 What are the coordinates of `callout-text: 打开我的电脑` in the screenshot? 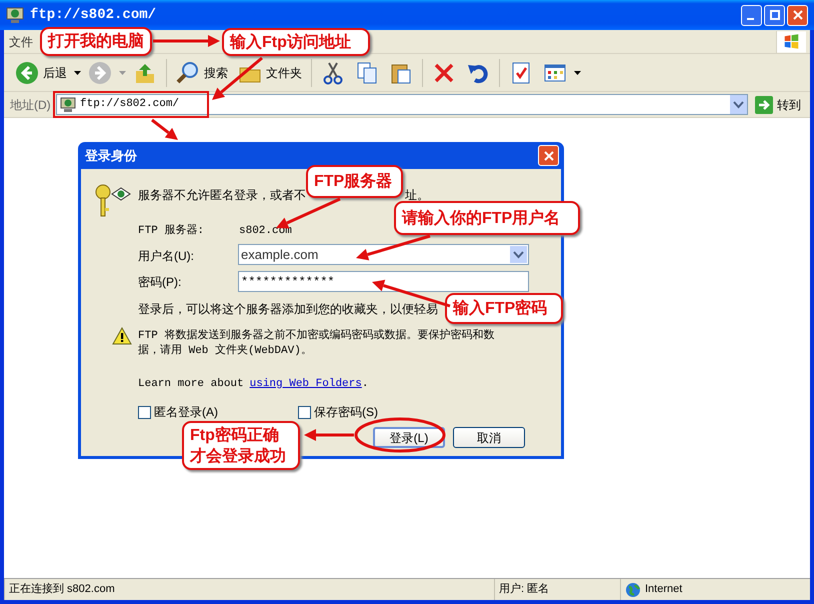 It's located at (96, 41).